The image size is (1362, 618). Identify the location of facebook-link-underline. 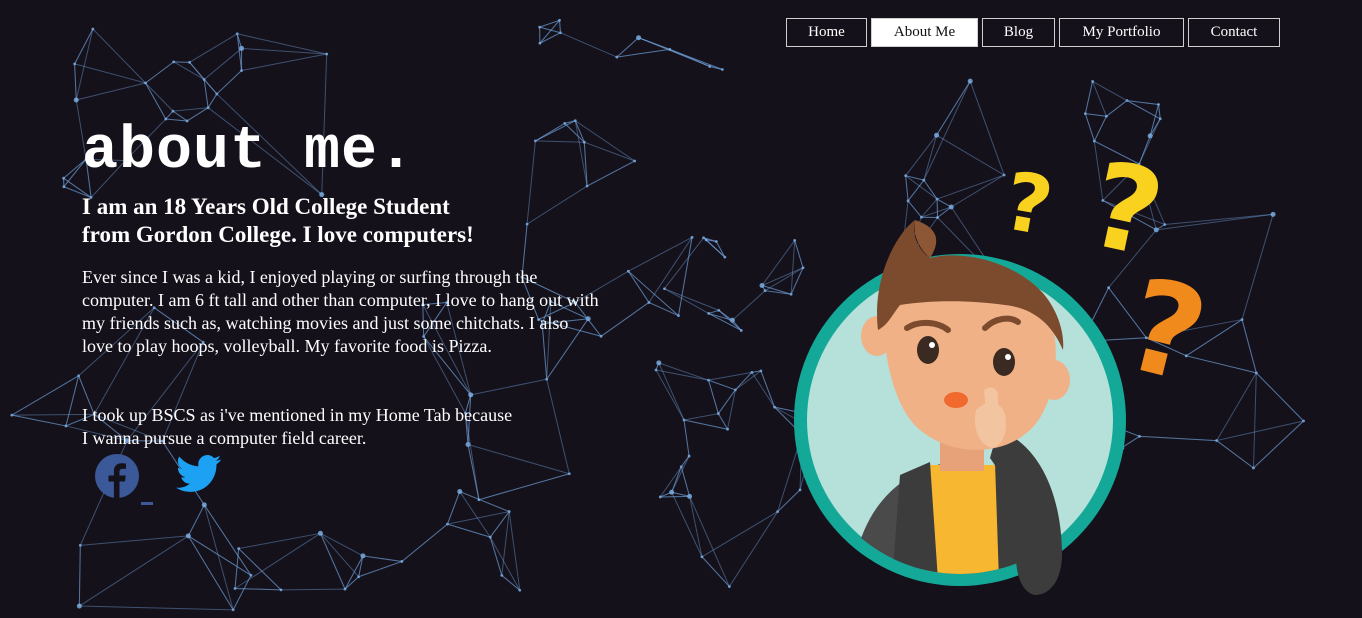
(147, 503).